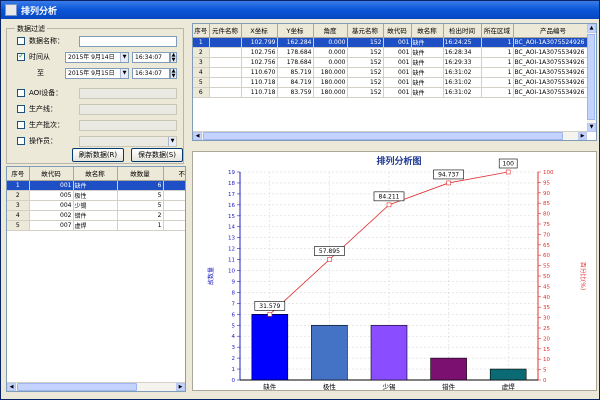  Describe the element at coordinates (462, 62) in the screenshot. I see `table-cell: 16:29:33` at that location.